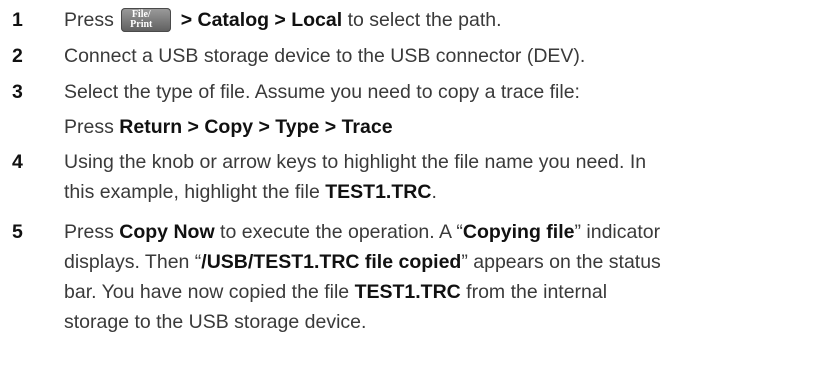 The image size is (837, 374). I want to click on step-number: 2, so click(17, 56).